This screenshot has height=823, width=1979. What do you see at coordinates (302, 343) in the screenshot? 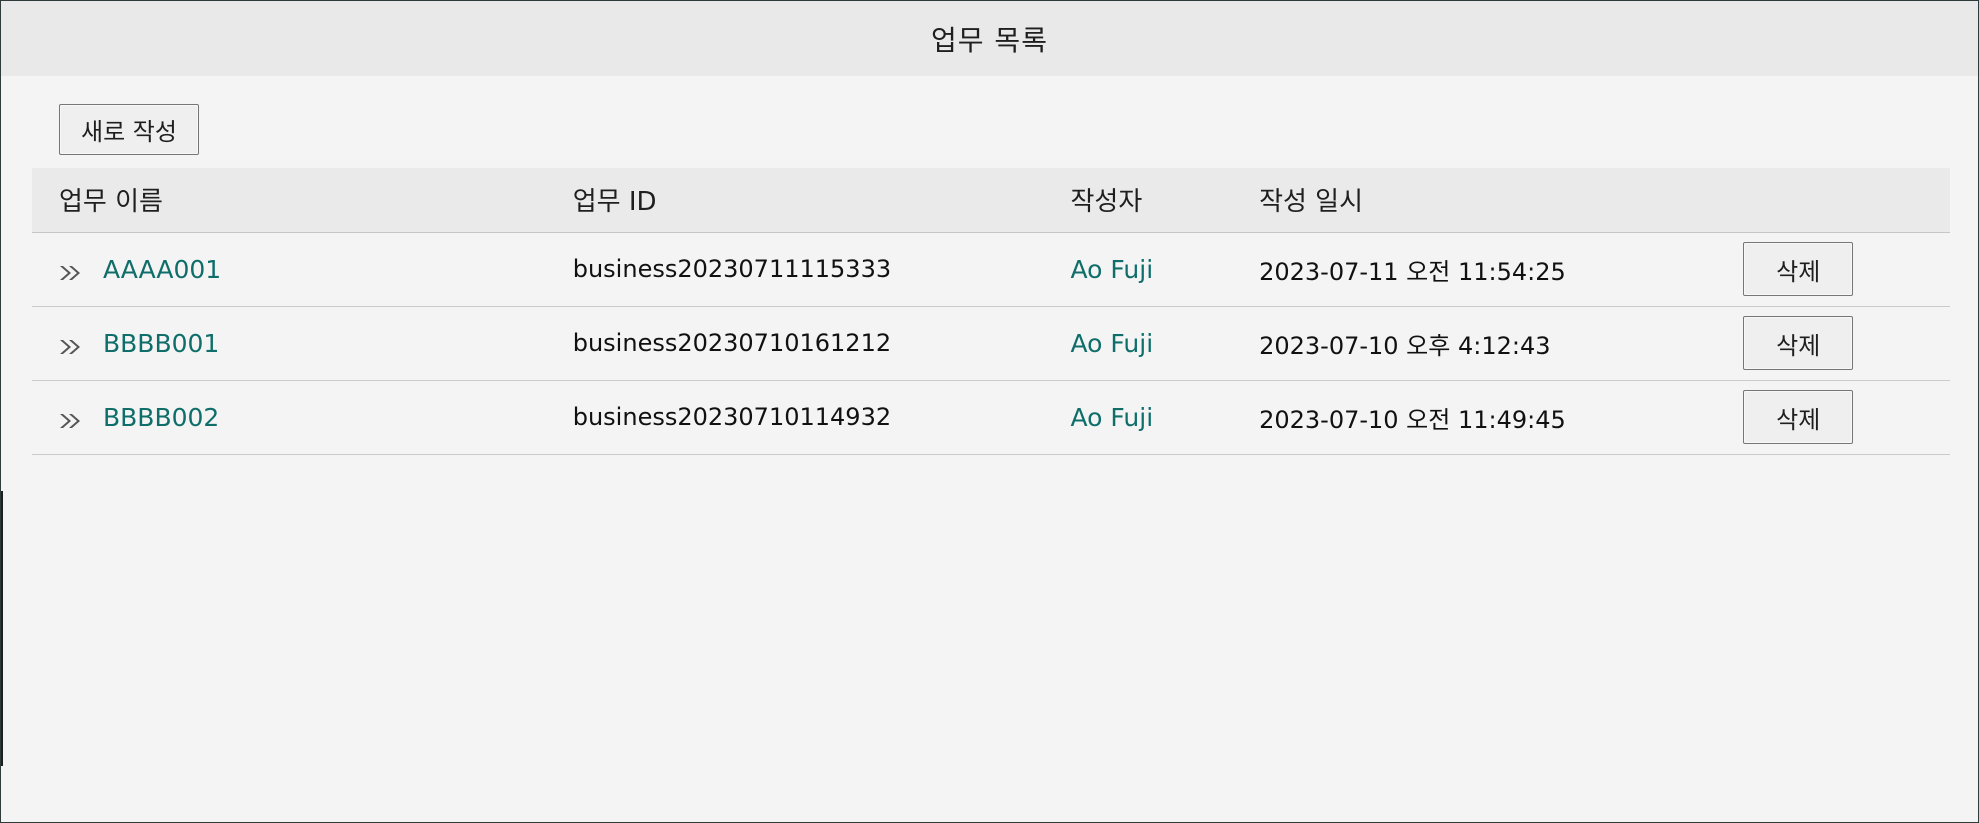
I see `name-cell: BBBB001` at bounding box center [302, 343].